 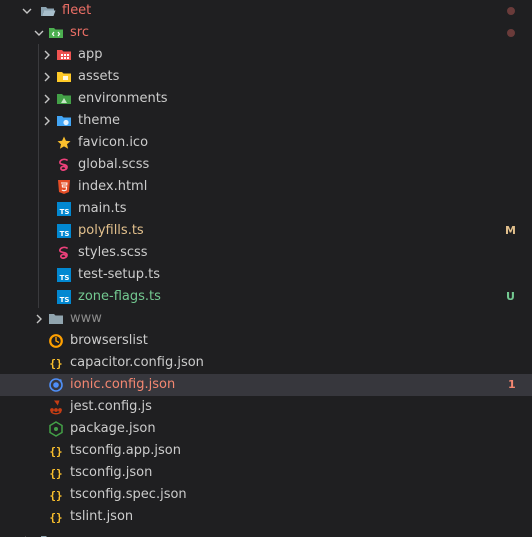 What do you see at coordinates (266, 143) in the screenshot?
I see `tree-item-favicon: favicon.ico` at bounding box center [266, 143].